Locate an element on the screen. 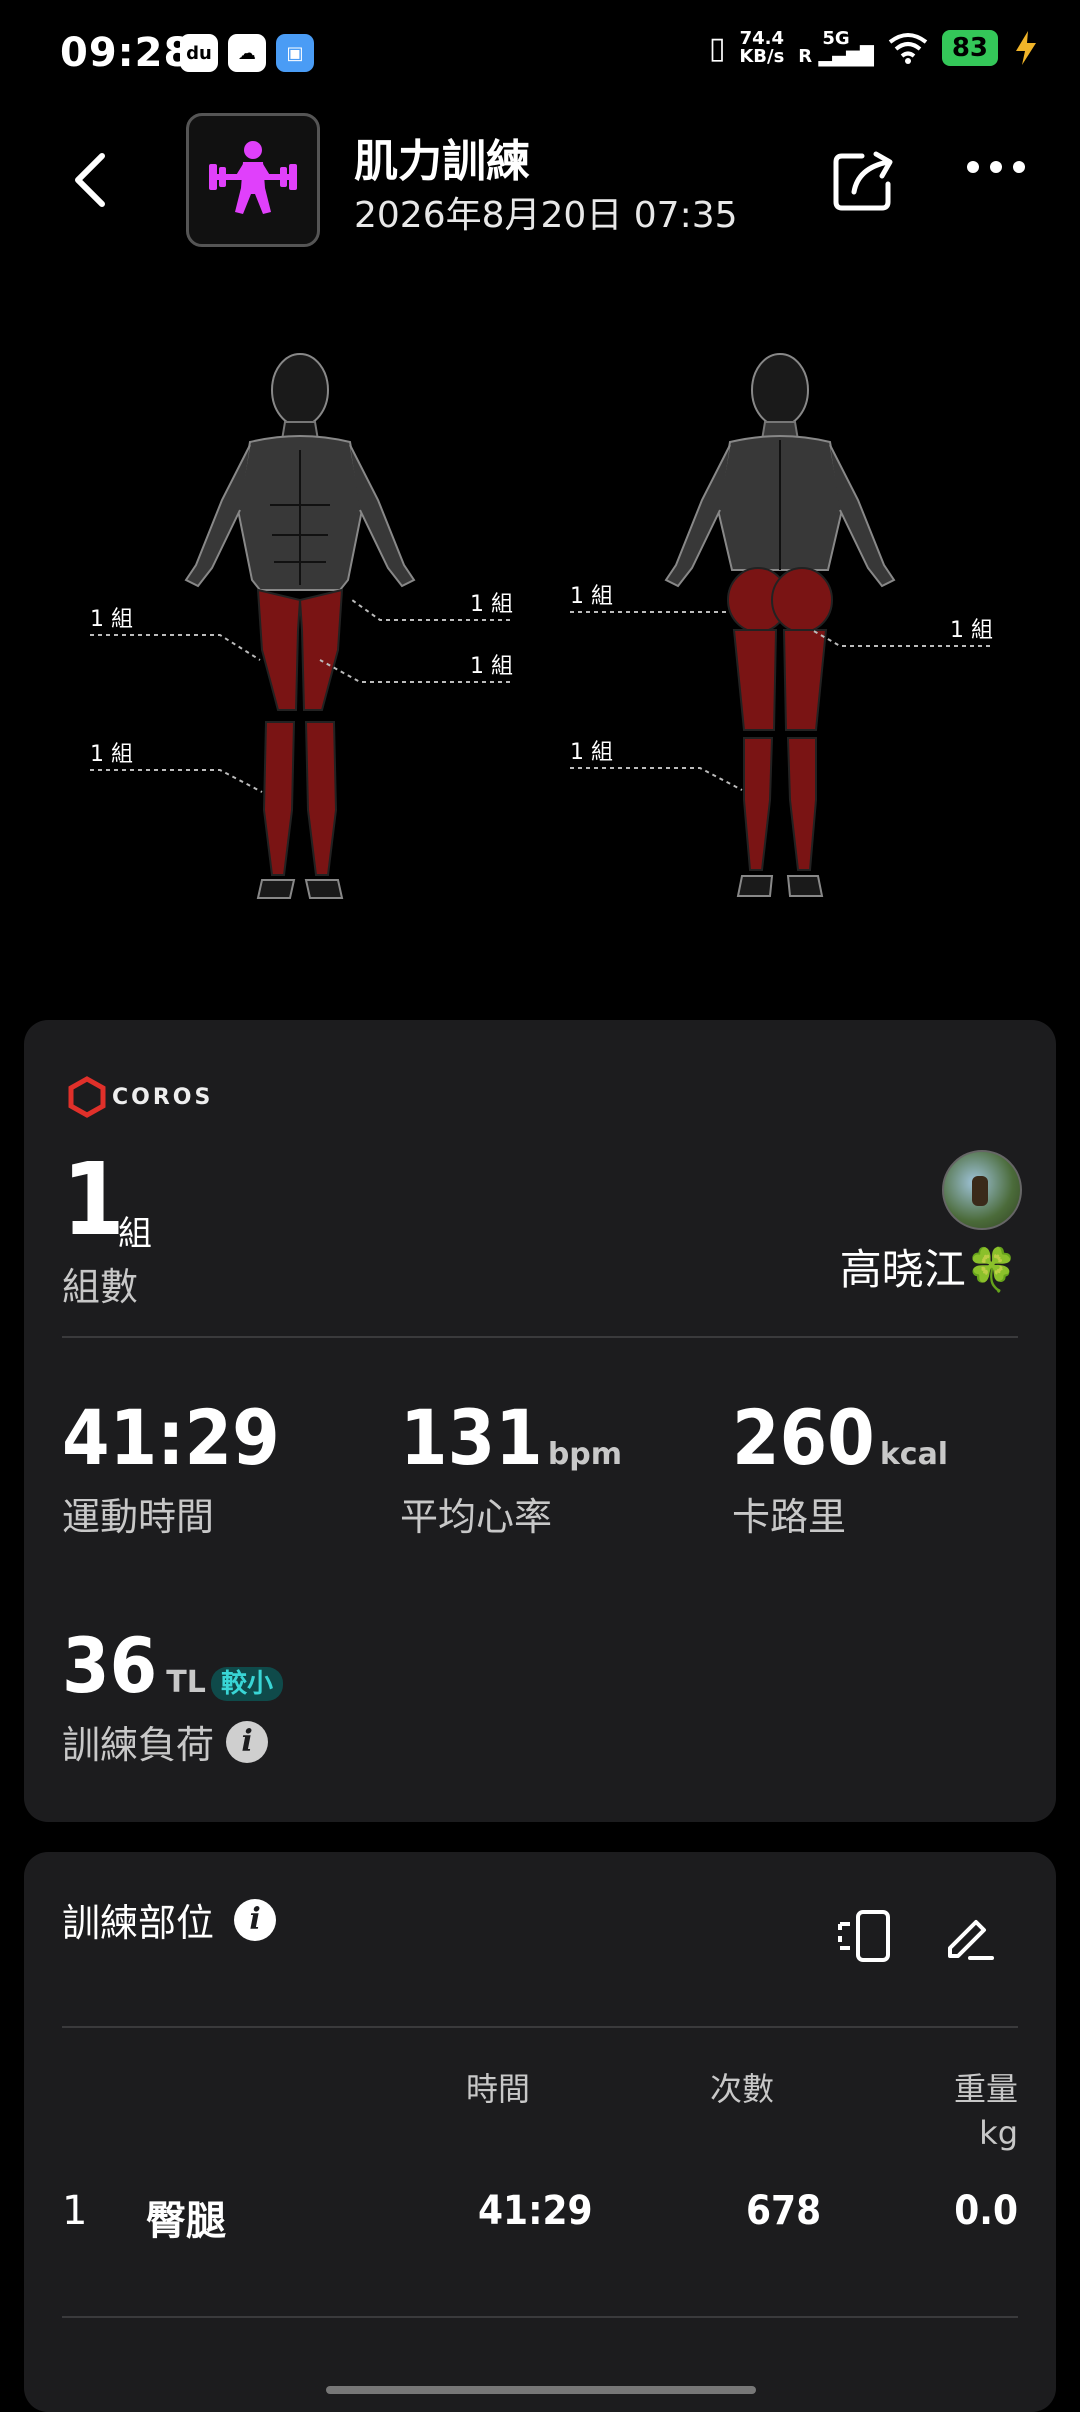 This screenshot has height=2412, width=1080. status-right: ▯ 74.4 KB/s 5G R ▂▄▆█ 83 is located at coordinates (874, 48).